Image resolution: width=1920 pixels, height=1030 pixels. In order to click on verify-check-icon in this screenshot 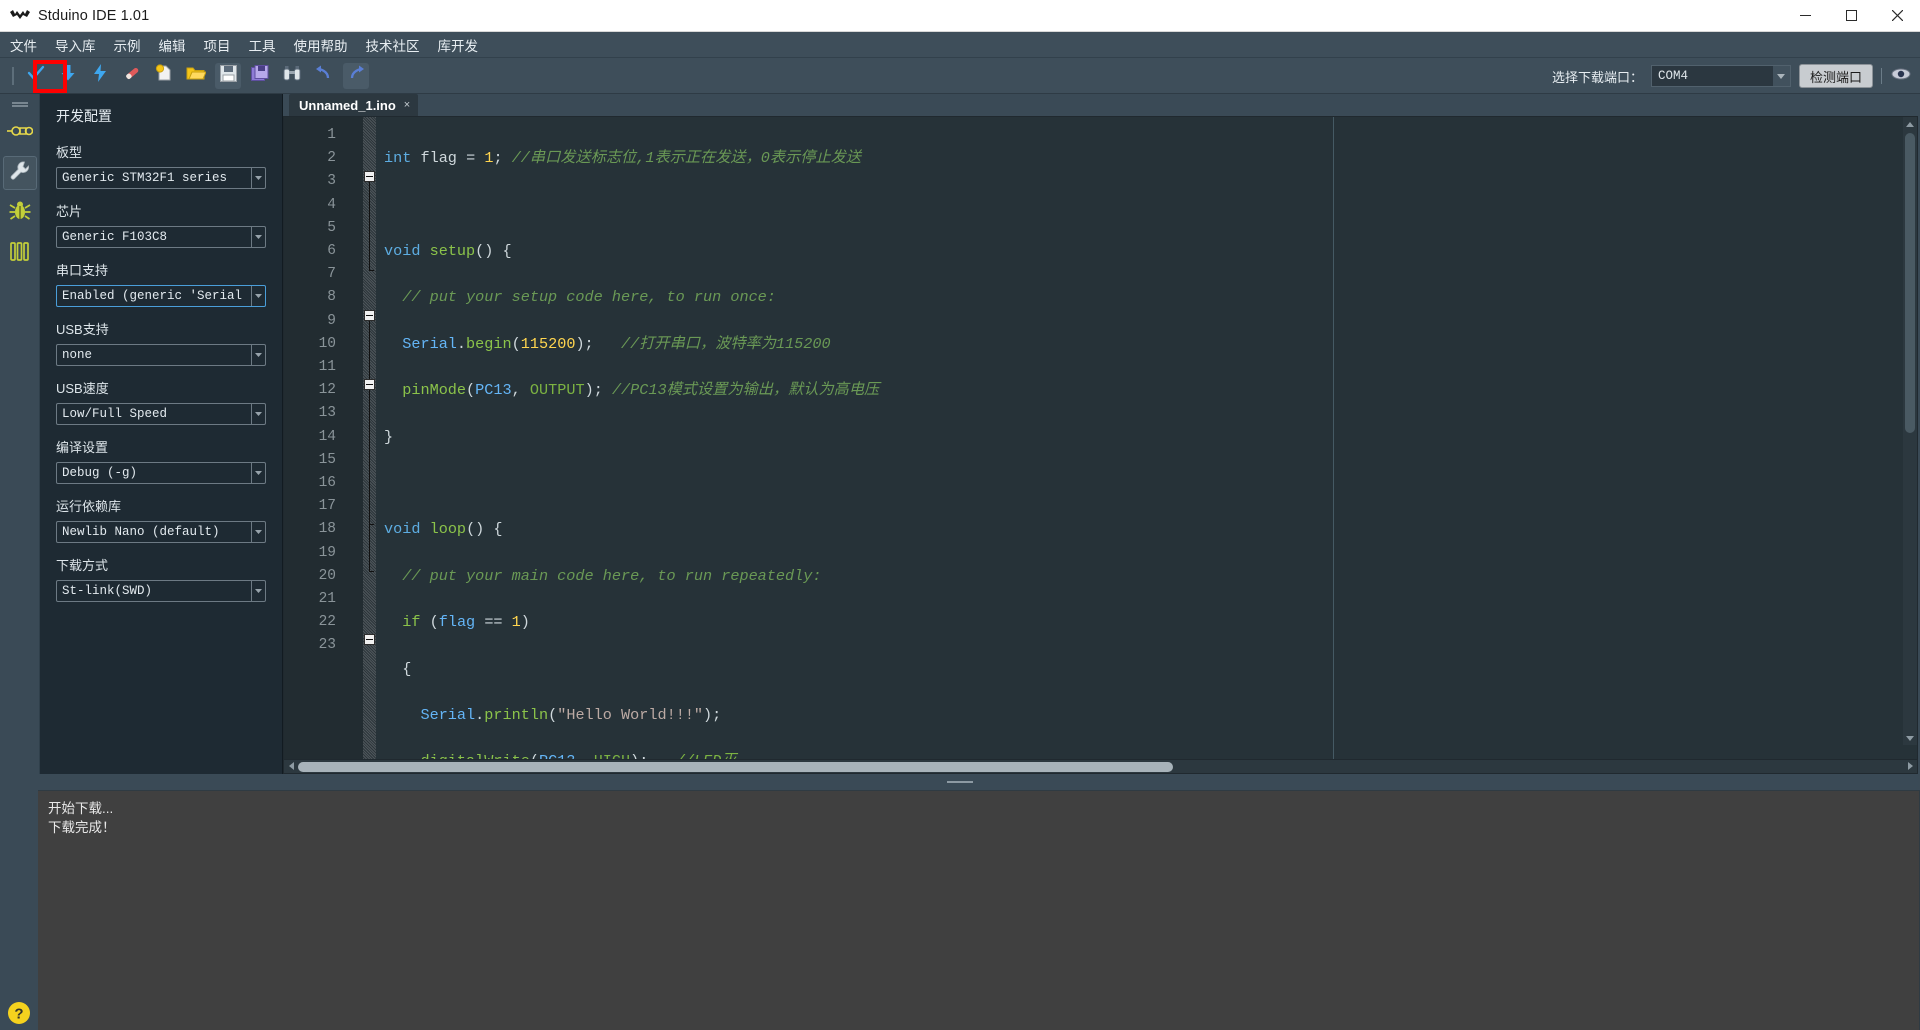, I will do `click(36, 75)`.